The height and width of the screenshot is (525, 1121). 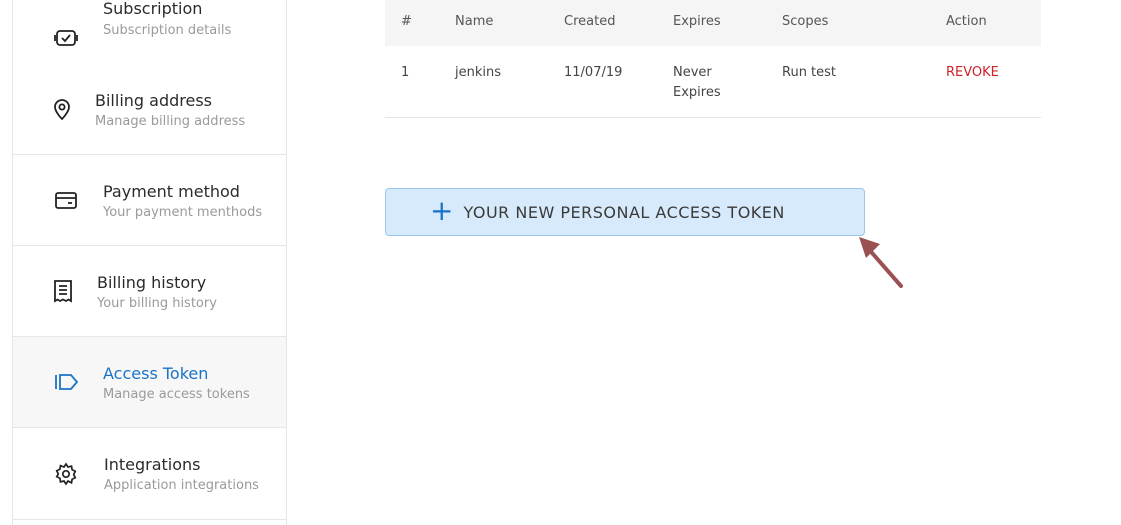 I want to click on token-expires-line1: Never, so click(x=692, y=72).